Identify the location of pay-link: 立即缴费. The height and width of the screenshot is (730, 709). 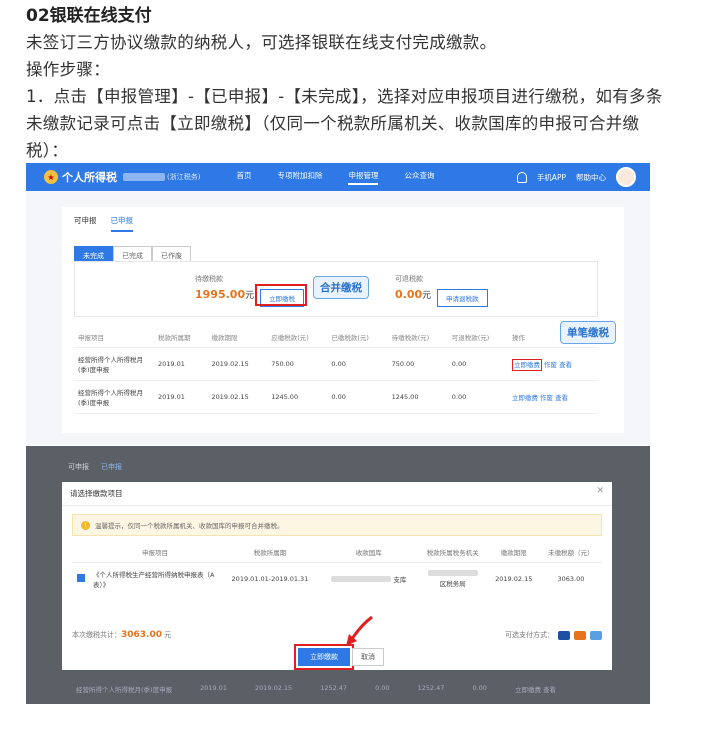
(525, 398).